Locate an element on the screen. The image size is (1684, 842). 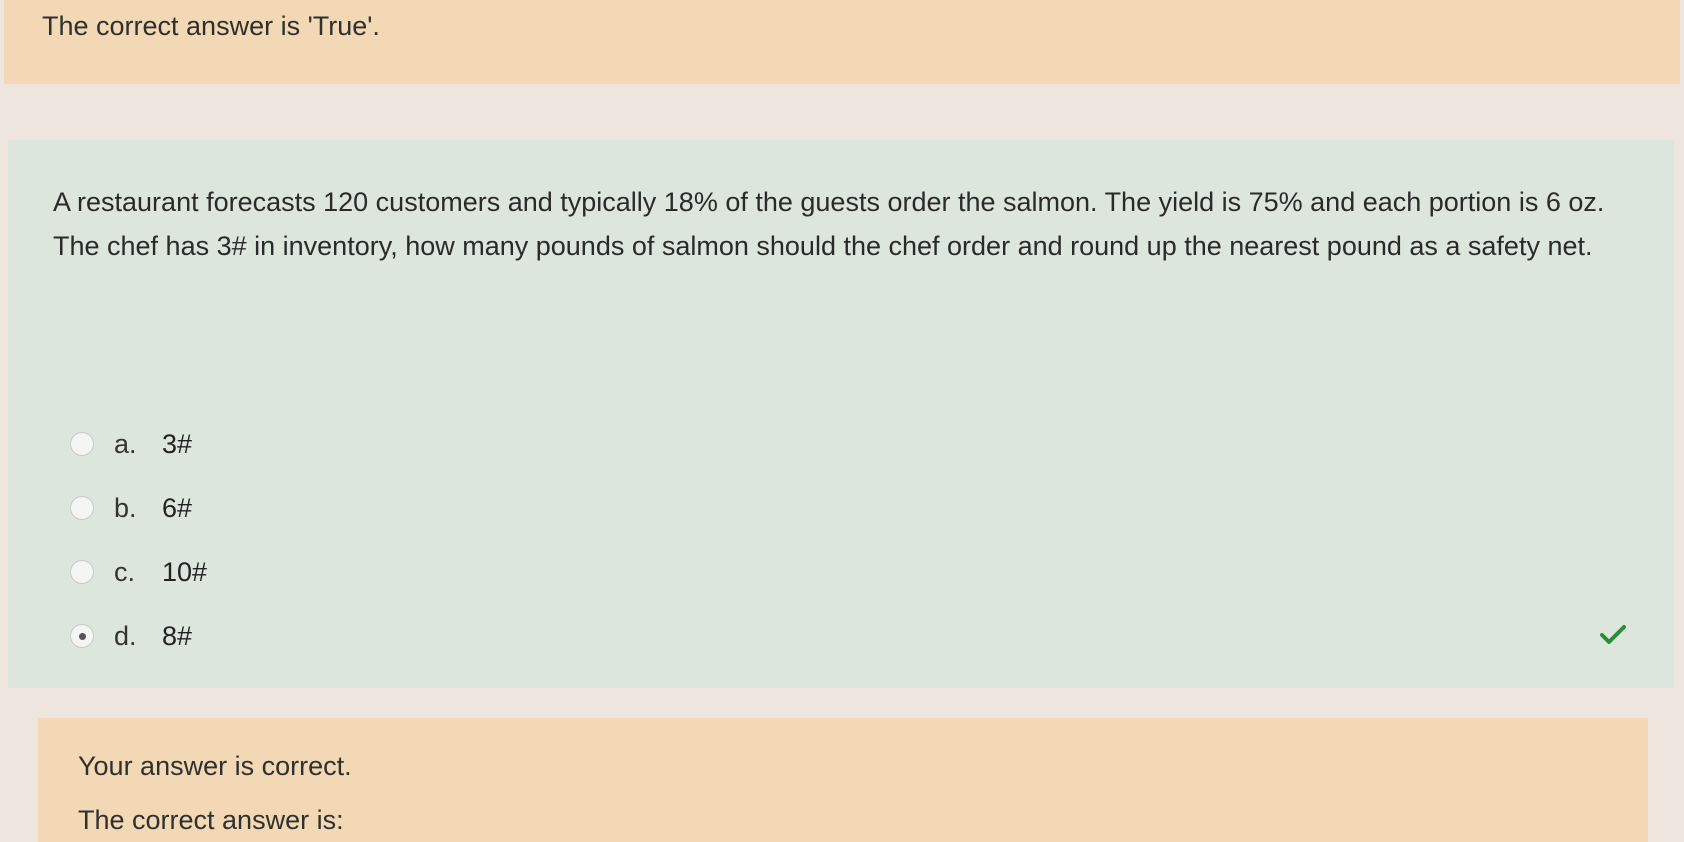
option-text: 8# is located at coordinates (177, 635).